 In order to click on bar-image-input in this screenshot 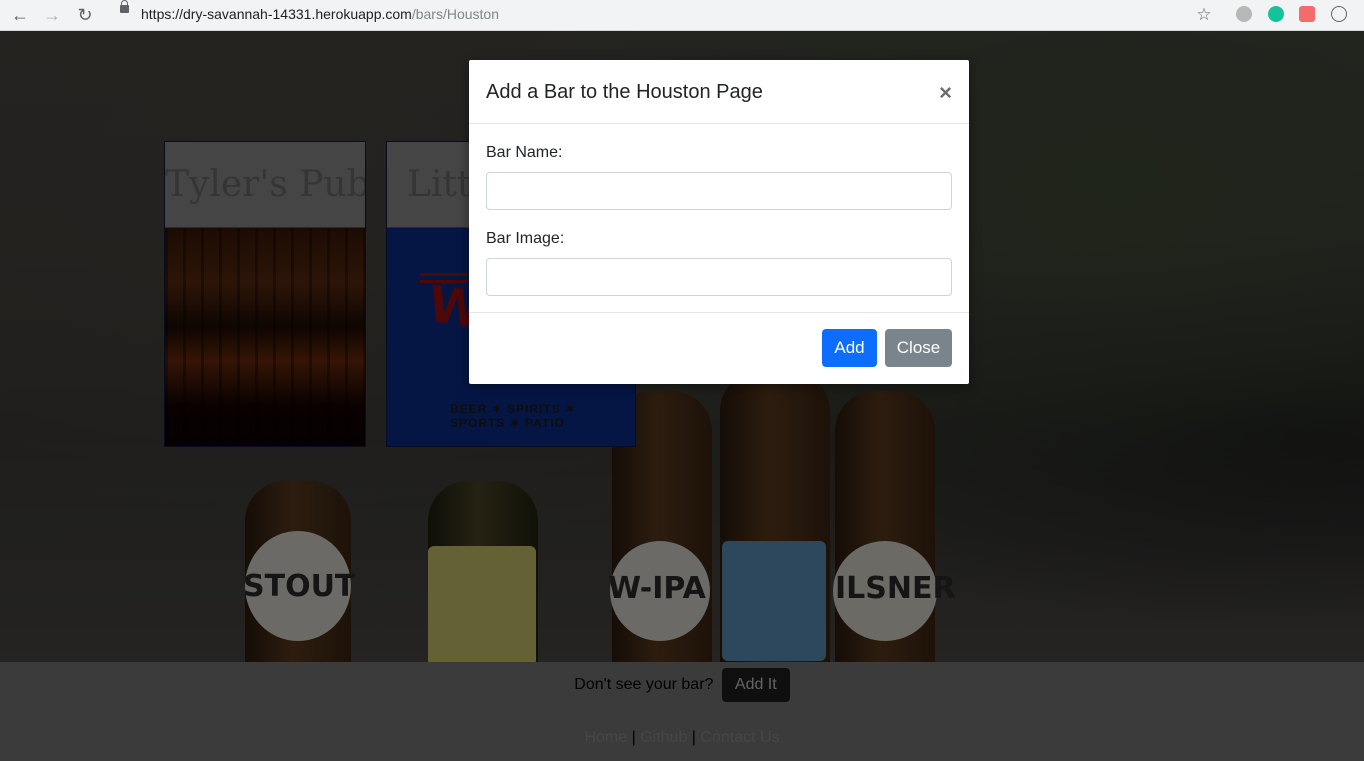, I will do `click(719, 277)`.